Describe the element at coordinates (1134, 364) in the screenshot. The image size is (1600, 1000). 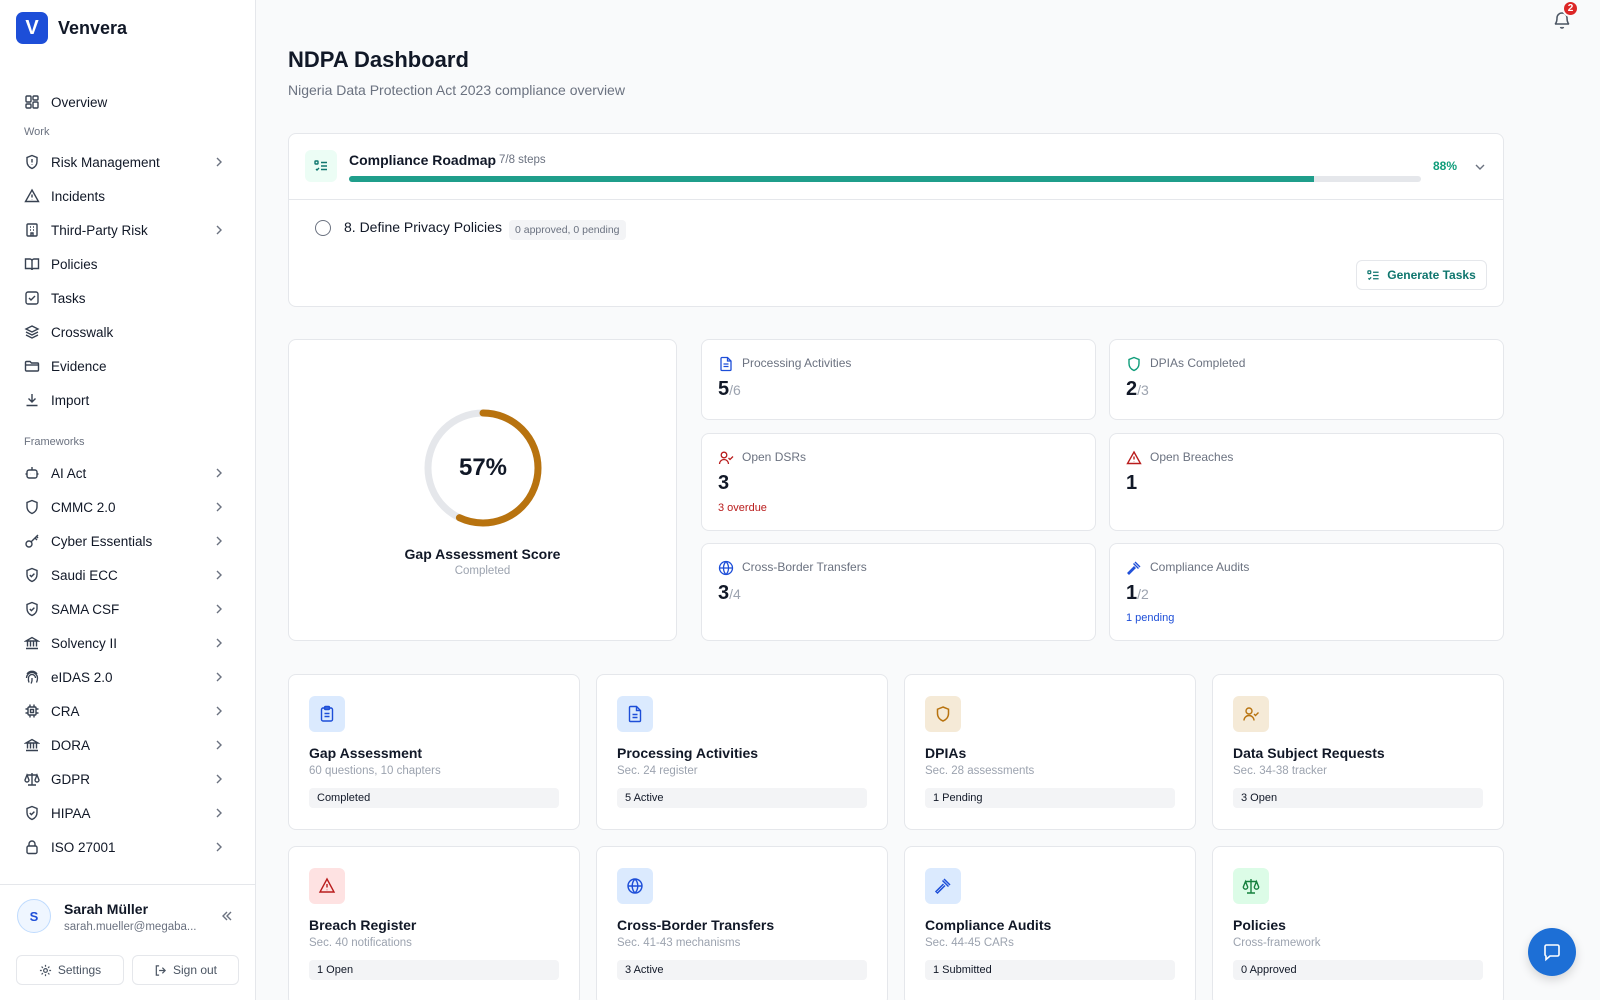
I see `shield-icon` at that location.